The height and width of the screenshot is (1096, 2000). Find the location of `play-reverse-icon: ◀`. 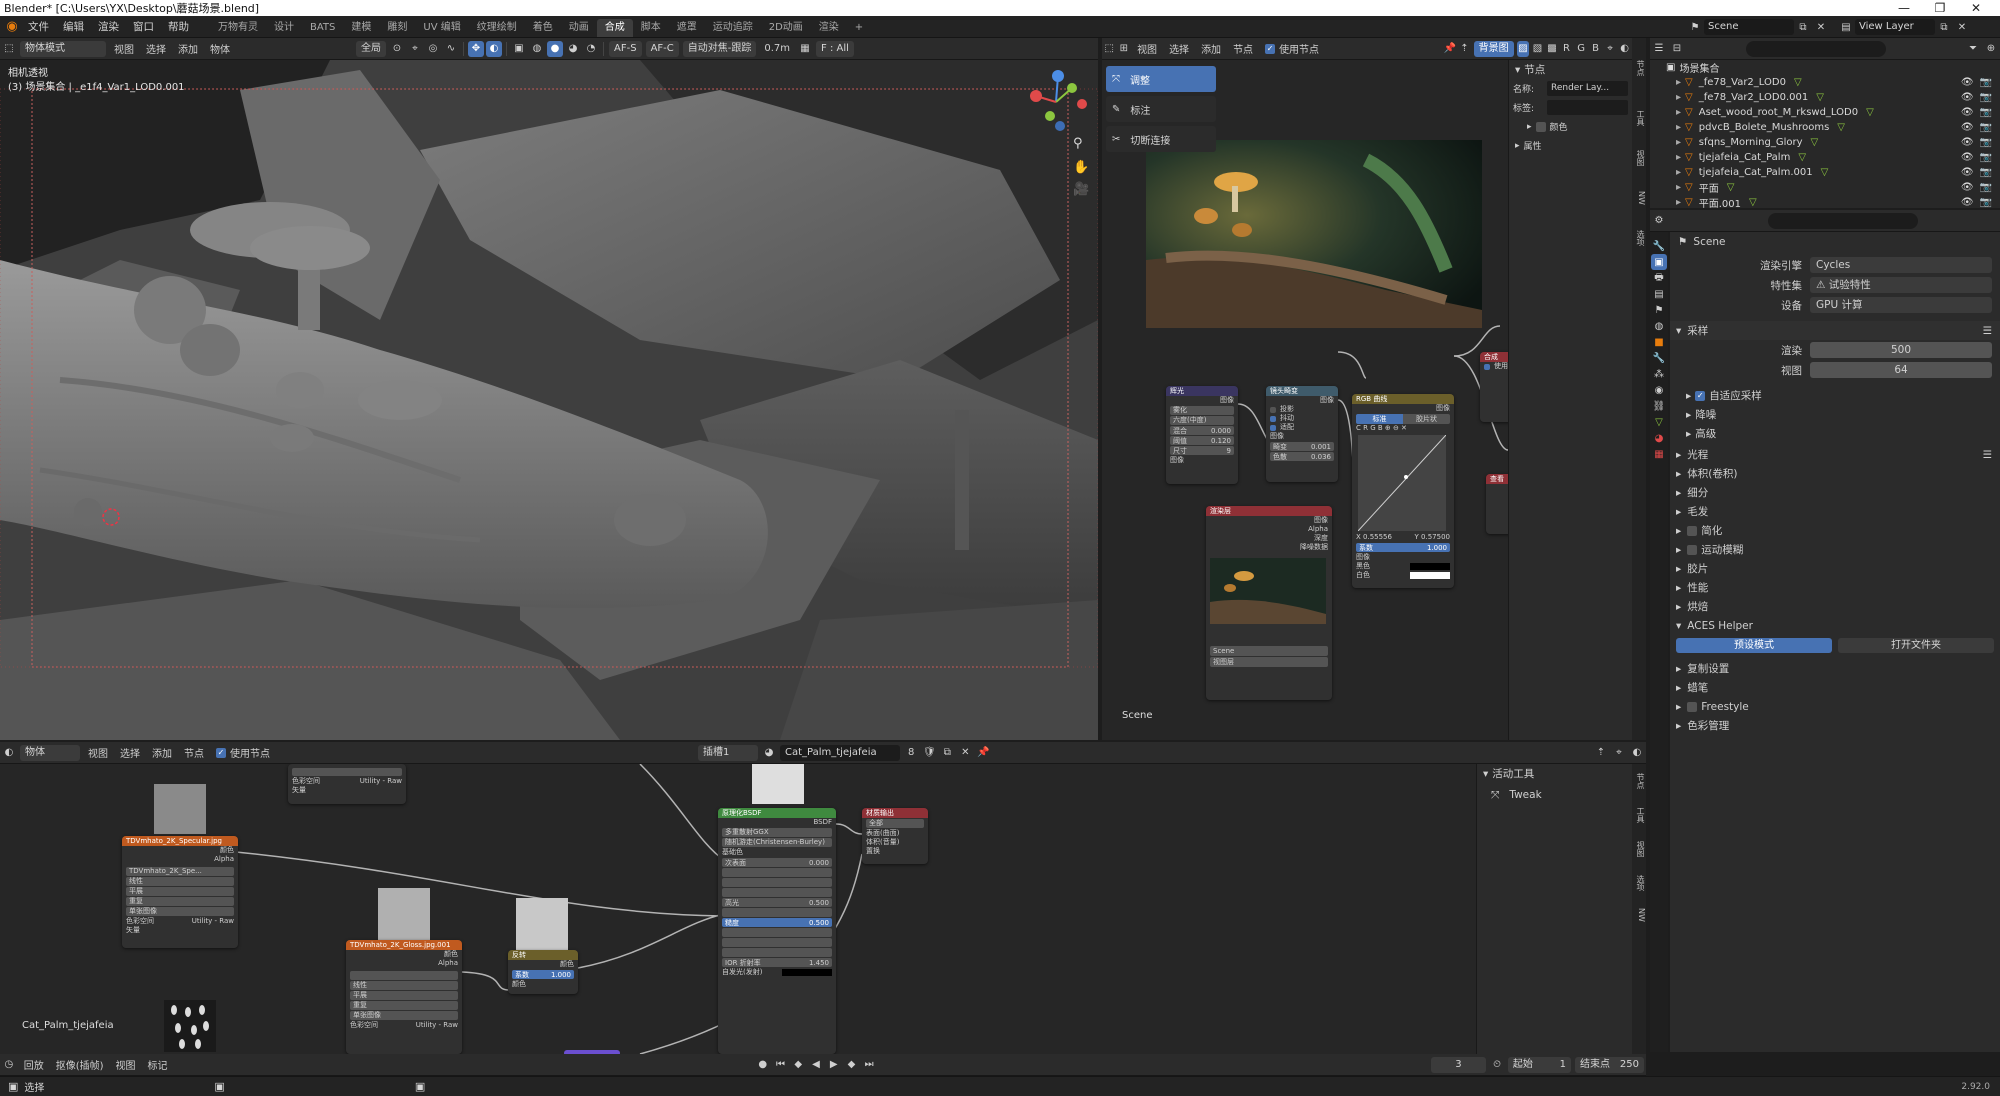

play-reverse-icon: ◀ is located at coordinates (816, 1065).